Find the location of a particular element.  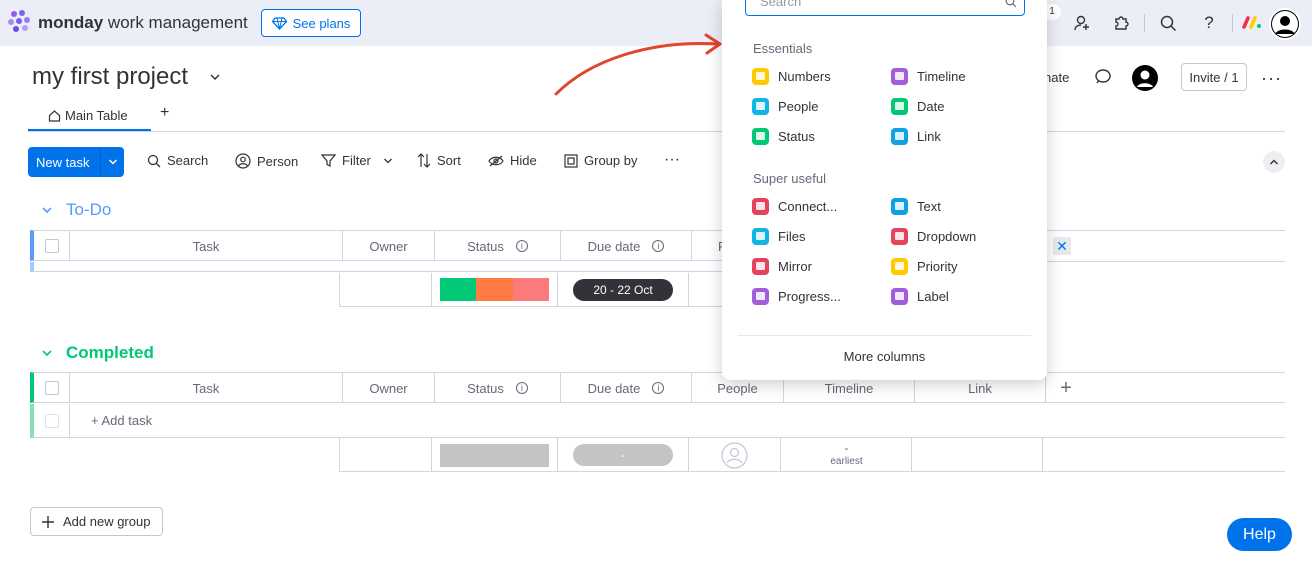

timeline-summary: - earliest is located at coordinates (846, 455).